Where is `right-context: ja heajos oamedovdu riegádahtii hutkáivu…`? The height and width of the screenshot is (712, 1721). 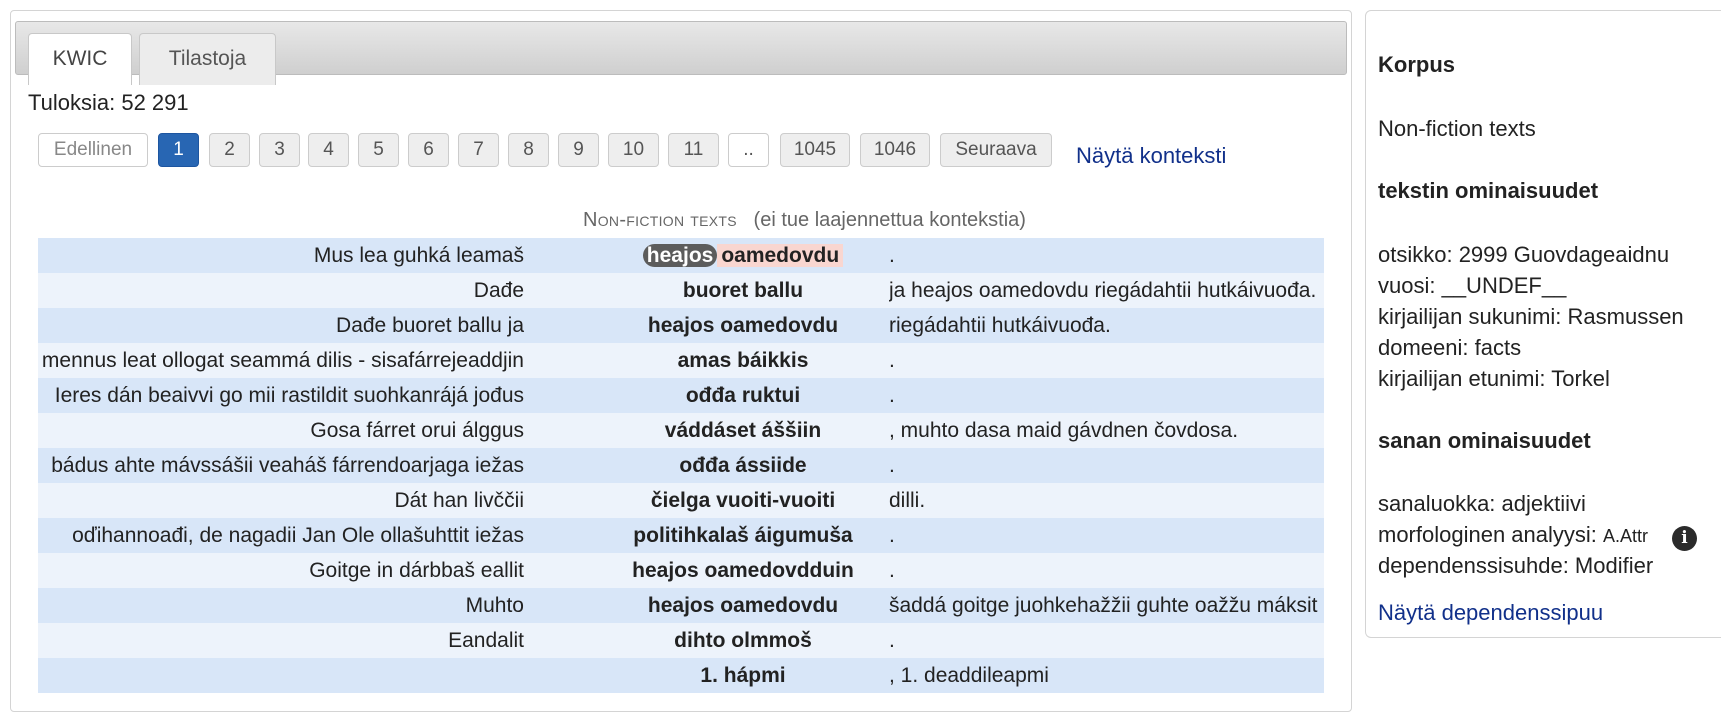
right-context: ja heajos oamedovdu riegádahtii hutkáivu… is located at coordinates (1103, 290).